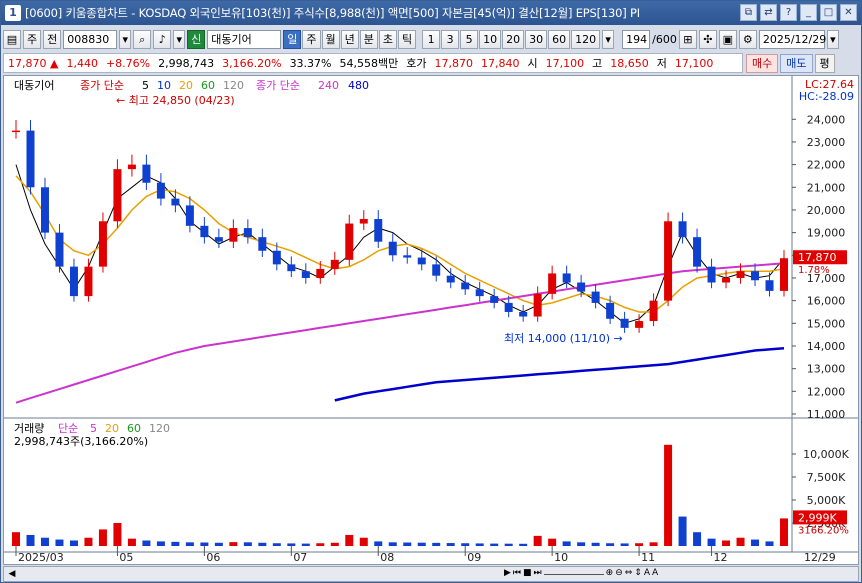 Image resolution: width=862 pixels, height=583 pixels. What do you see at coordinates (747, 39) in the screenshot?
I see `gear-icon: ⚙` at bounding box center [747, 39].